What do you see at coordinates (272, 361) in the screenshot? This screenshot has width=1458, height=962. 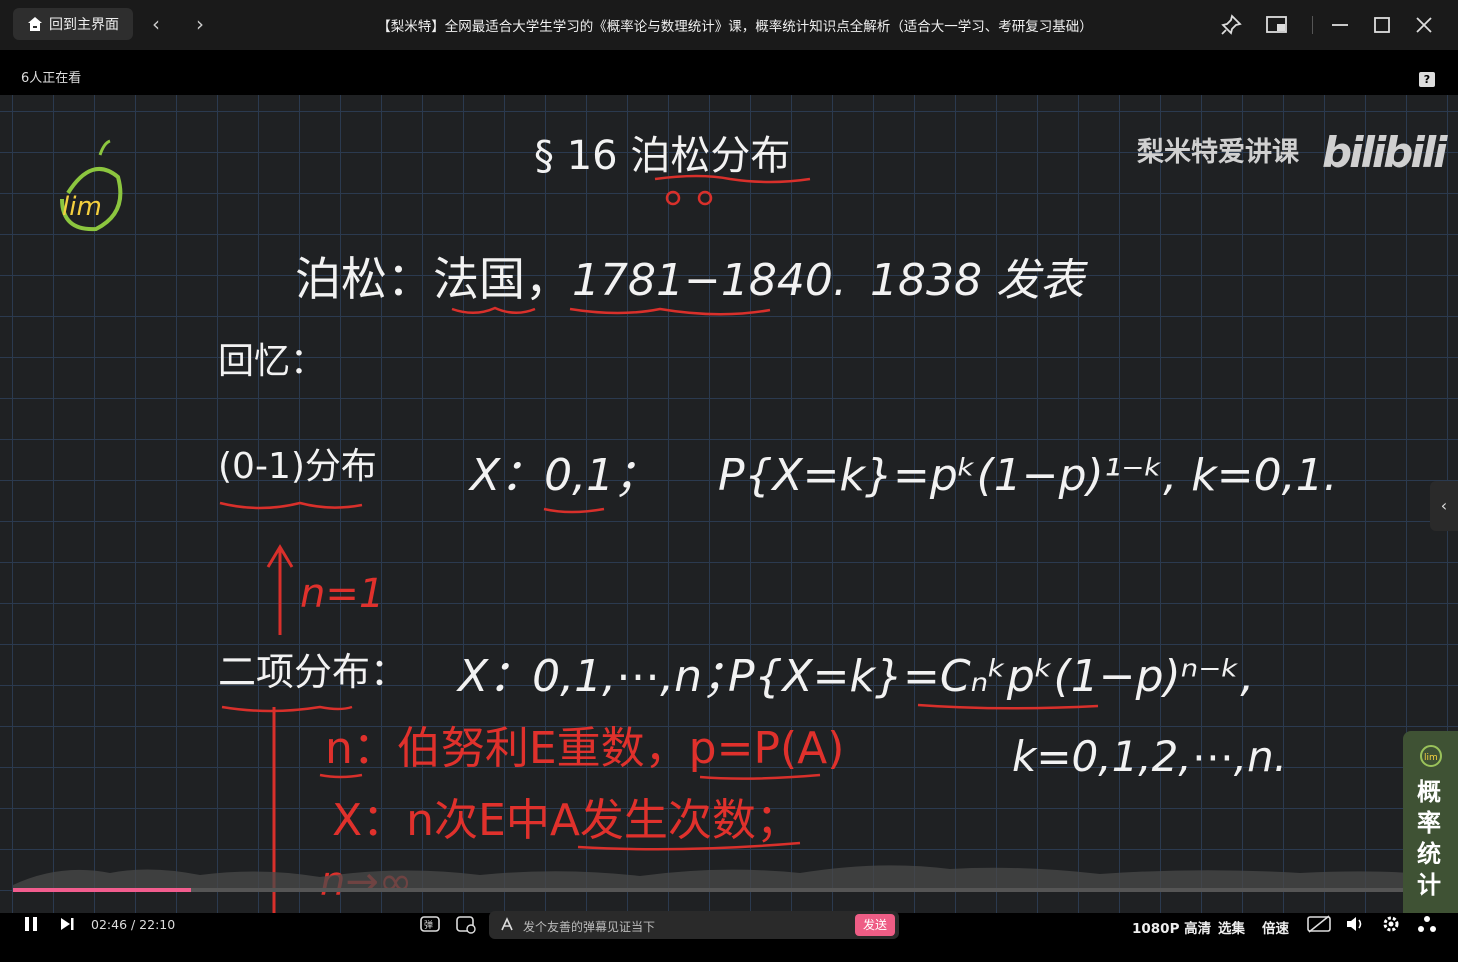 I see `recall-label: 回忆：` at bounding box center [272, 361].